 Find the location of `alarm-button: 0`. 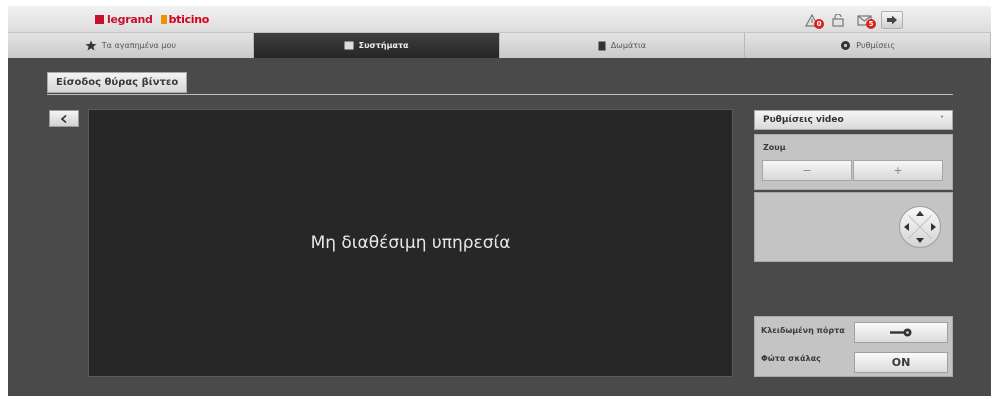

alarm-button: 0 is located at coordinates (812, 20).